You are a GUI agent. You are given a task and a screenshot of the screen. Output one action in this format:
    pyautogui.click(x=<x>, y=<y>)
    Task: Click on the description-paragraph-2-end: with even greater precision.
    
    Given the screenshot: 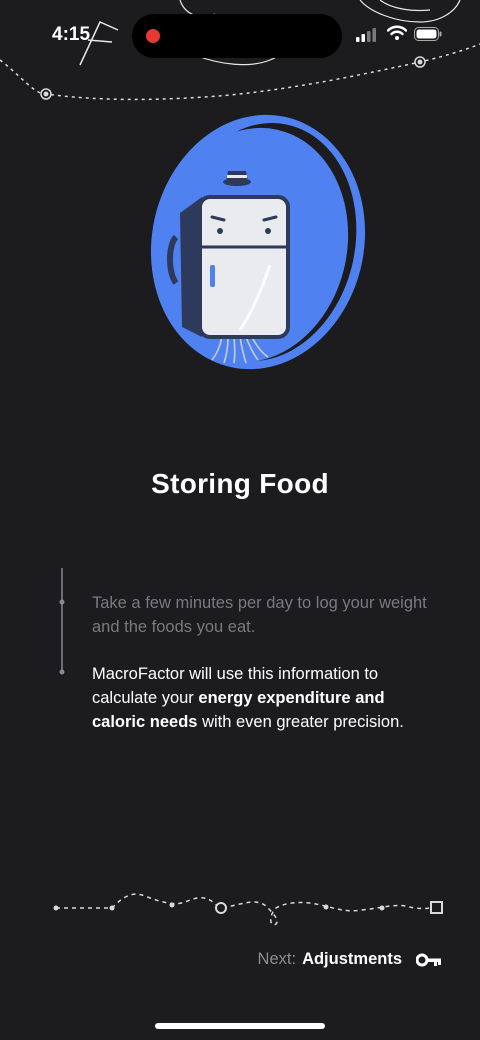 What is the action you would take?
    pyautogui.click(x=300, y=722)
    